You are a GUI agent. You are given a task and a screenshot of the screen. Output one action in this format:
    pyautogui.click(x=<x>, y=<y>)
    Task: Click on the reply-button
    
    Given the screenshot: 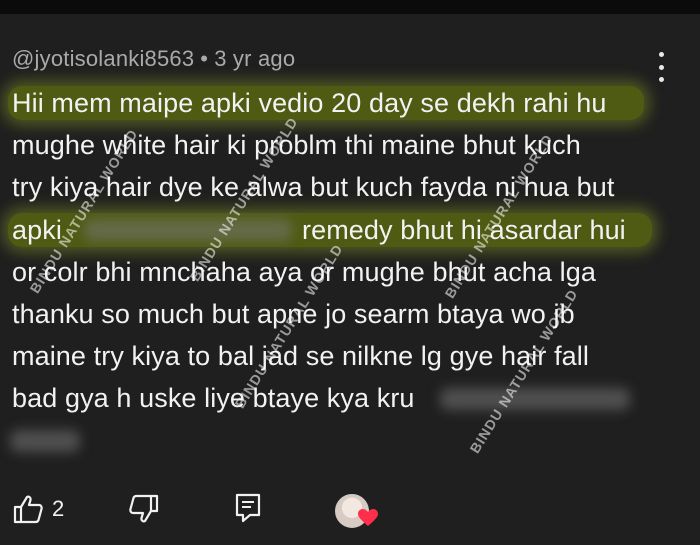 What is the action you would take?
    pyautogui.click(x=248, y=508)
    